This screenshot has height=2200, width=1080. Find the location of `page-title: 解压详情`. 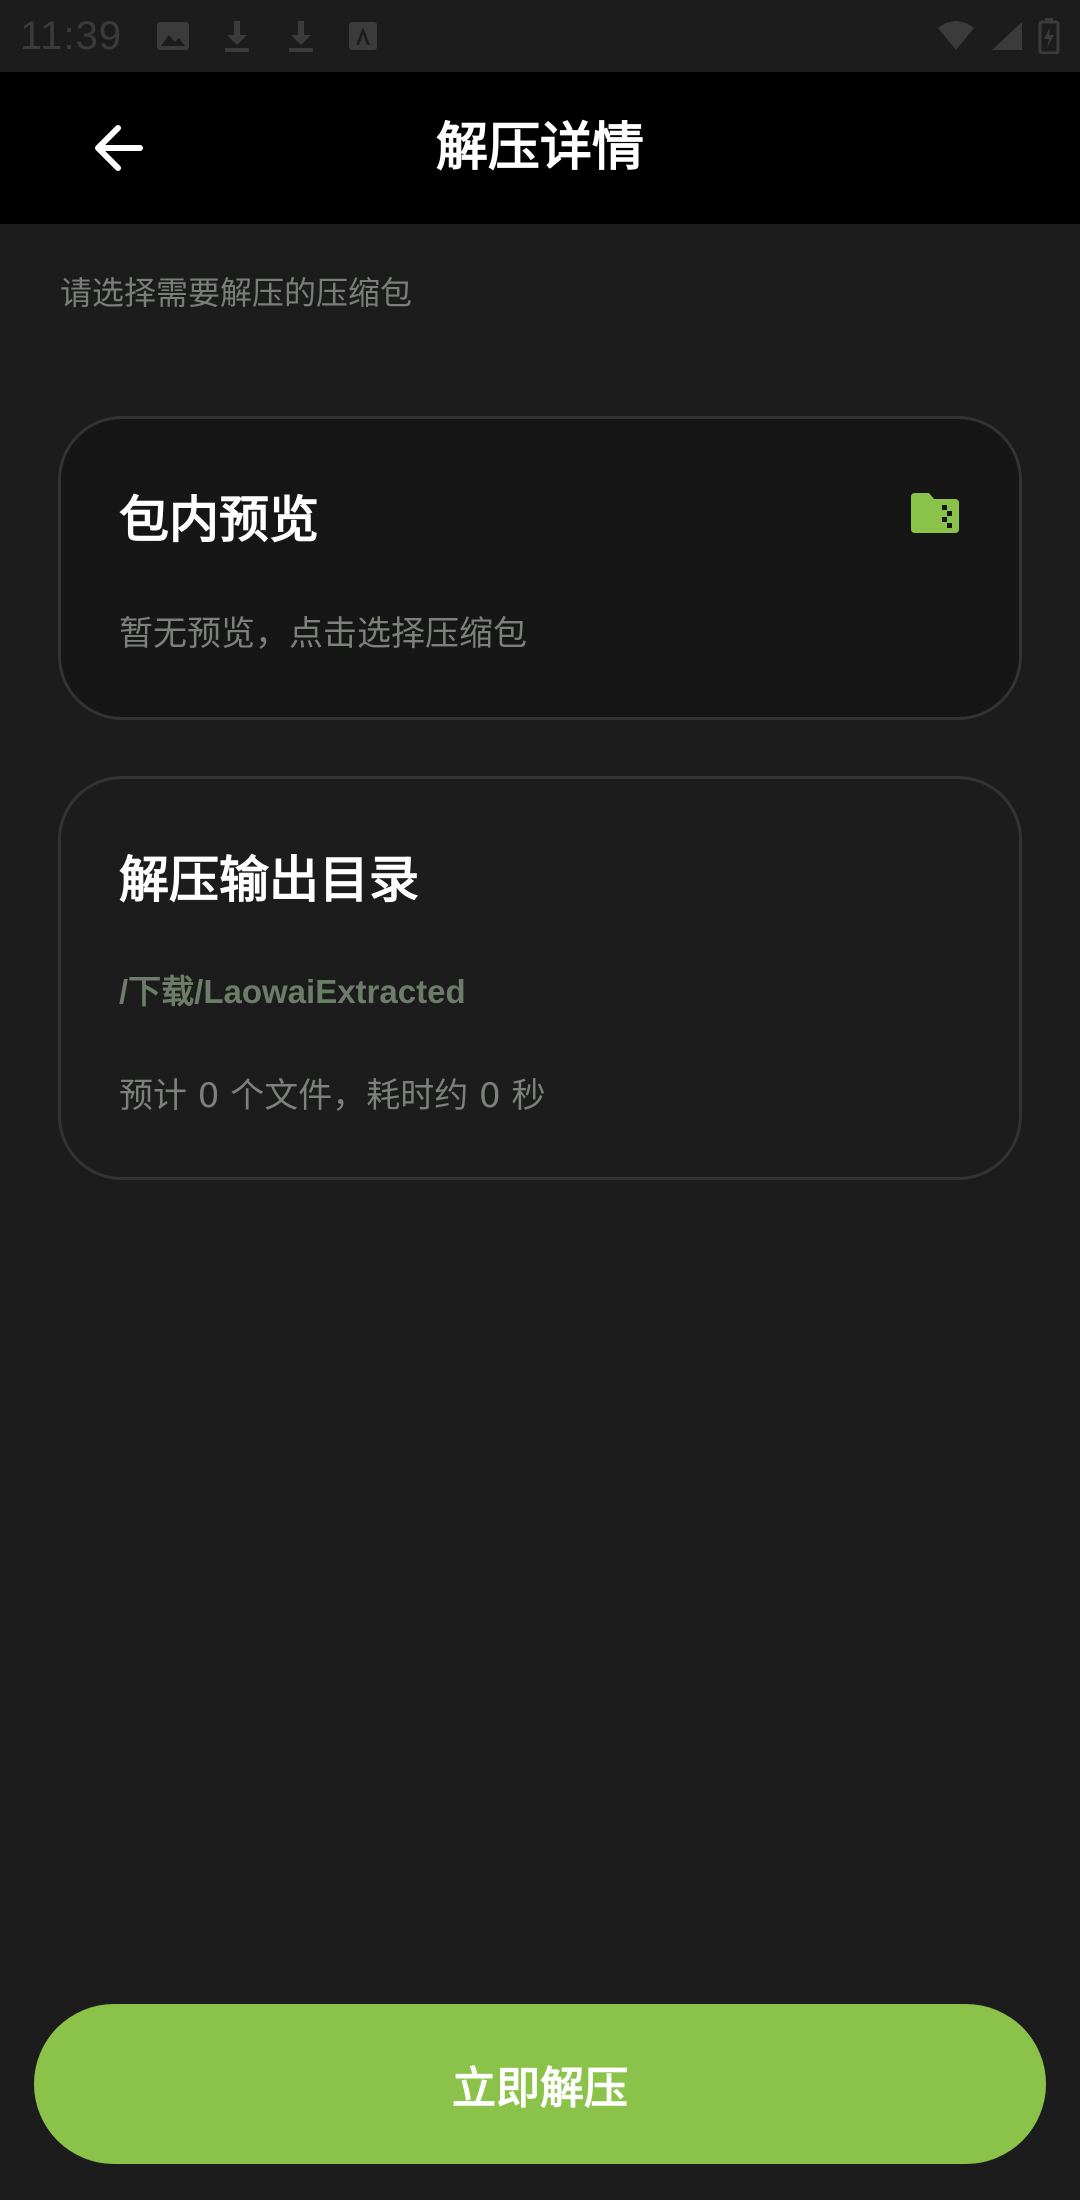

page-title: 解压详情 is located at coordinates (539, 148).